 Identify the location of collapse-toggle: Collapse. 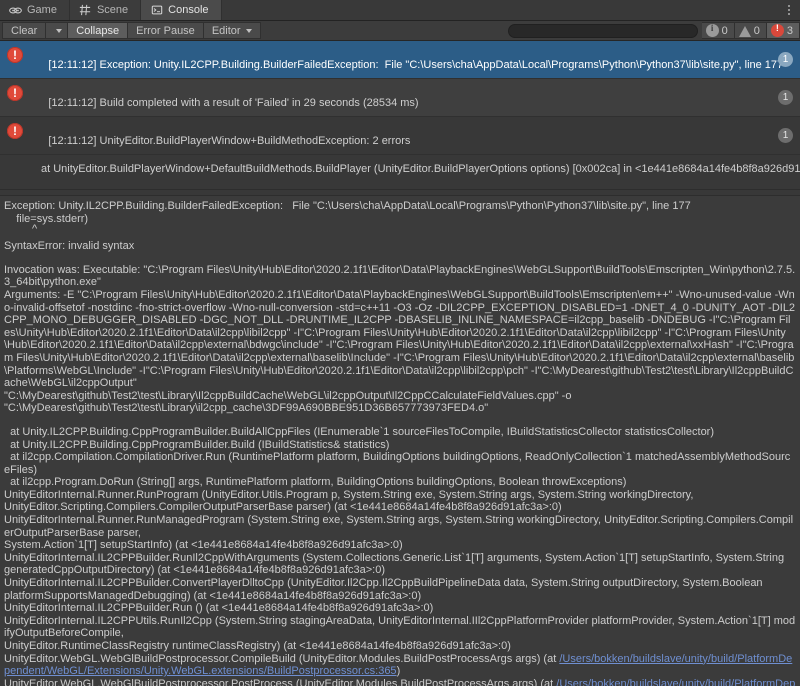
(98, 30).